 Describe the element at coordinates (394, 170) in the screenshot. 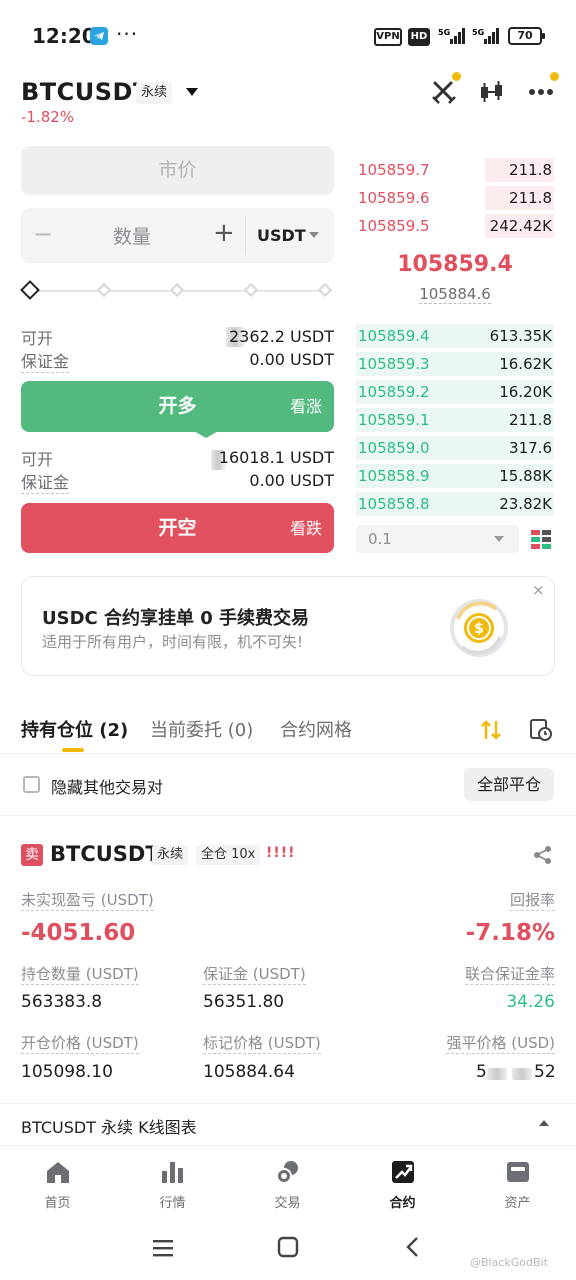

I see `ask-price: 105859.7` at that location.